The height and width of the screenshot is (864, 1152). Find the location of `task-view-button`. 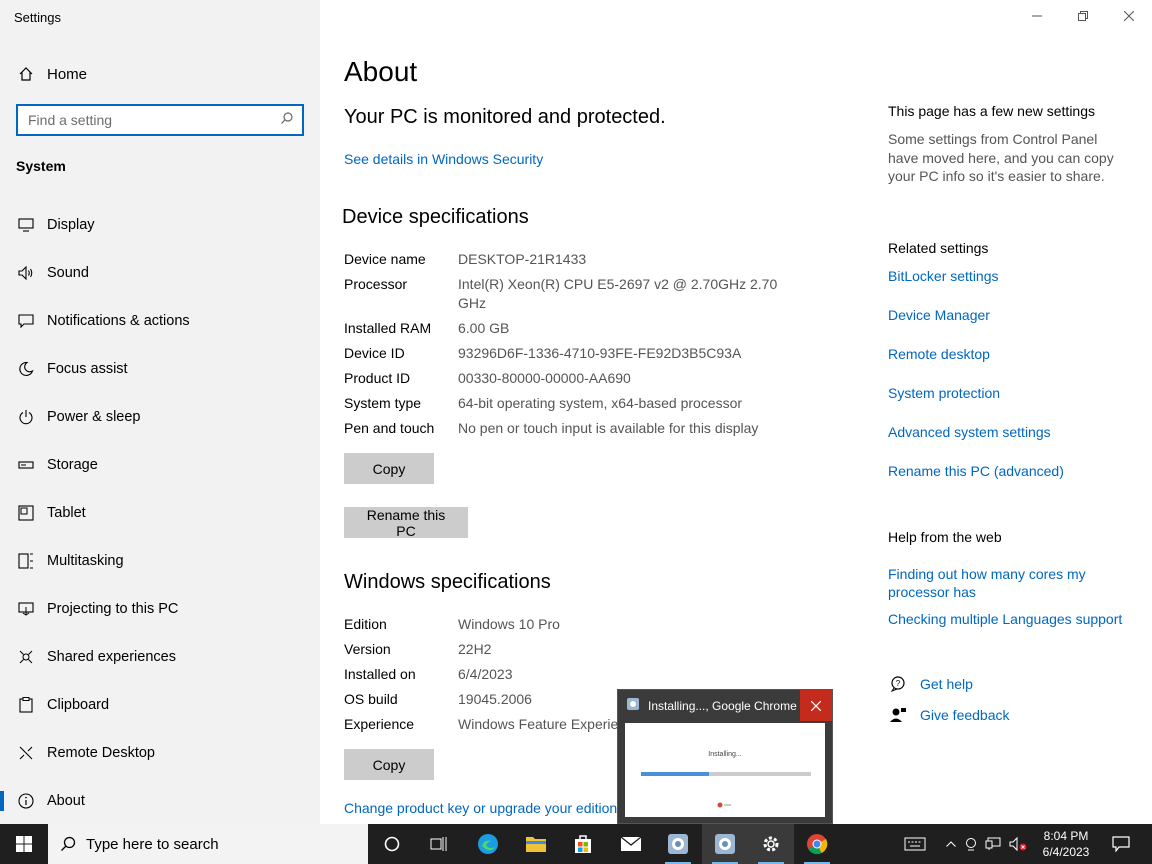

task-view-button is located at coordinates (439, 844).